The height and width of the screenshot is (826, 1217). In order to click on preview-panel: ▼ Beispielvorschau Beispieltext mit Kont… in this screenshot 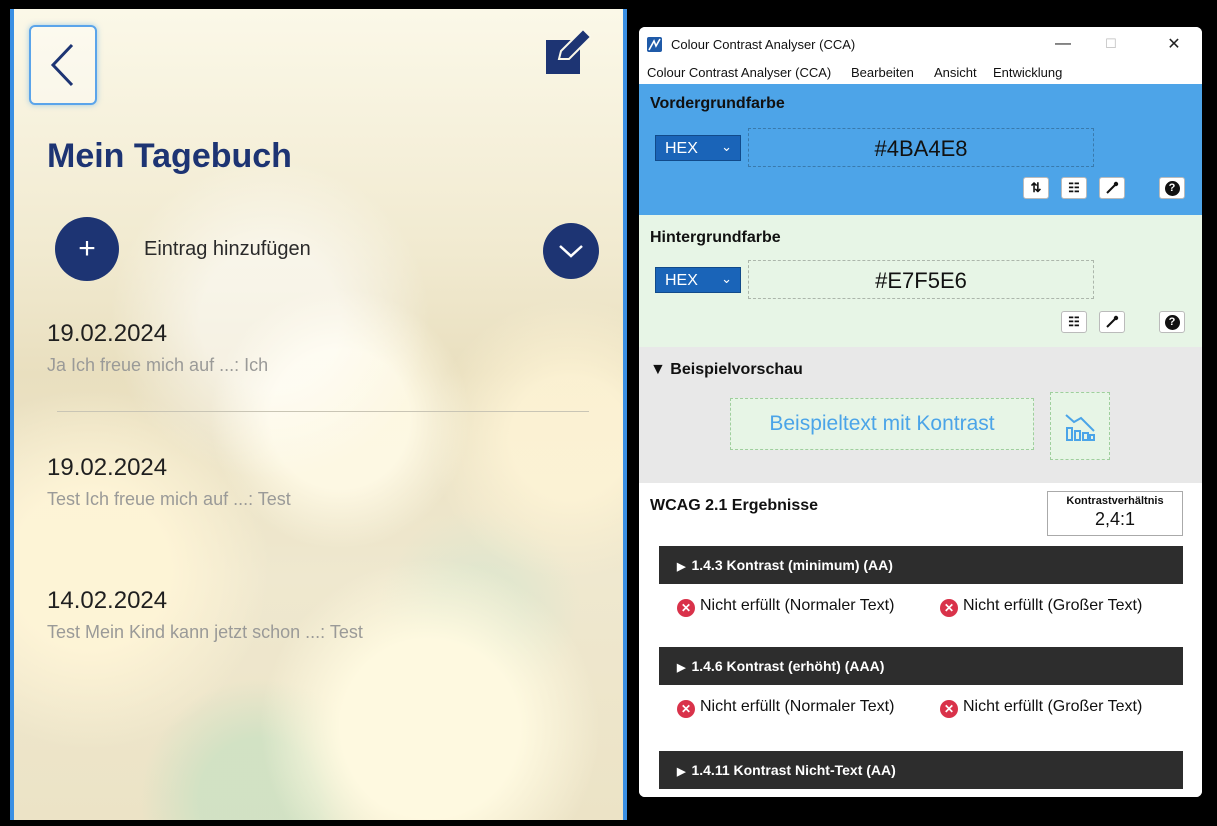, I will do `click(920, 415)`.